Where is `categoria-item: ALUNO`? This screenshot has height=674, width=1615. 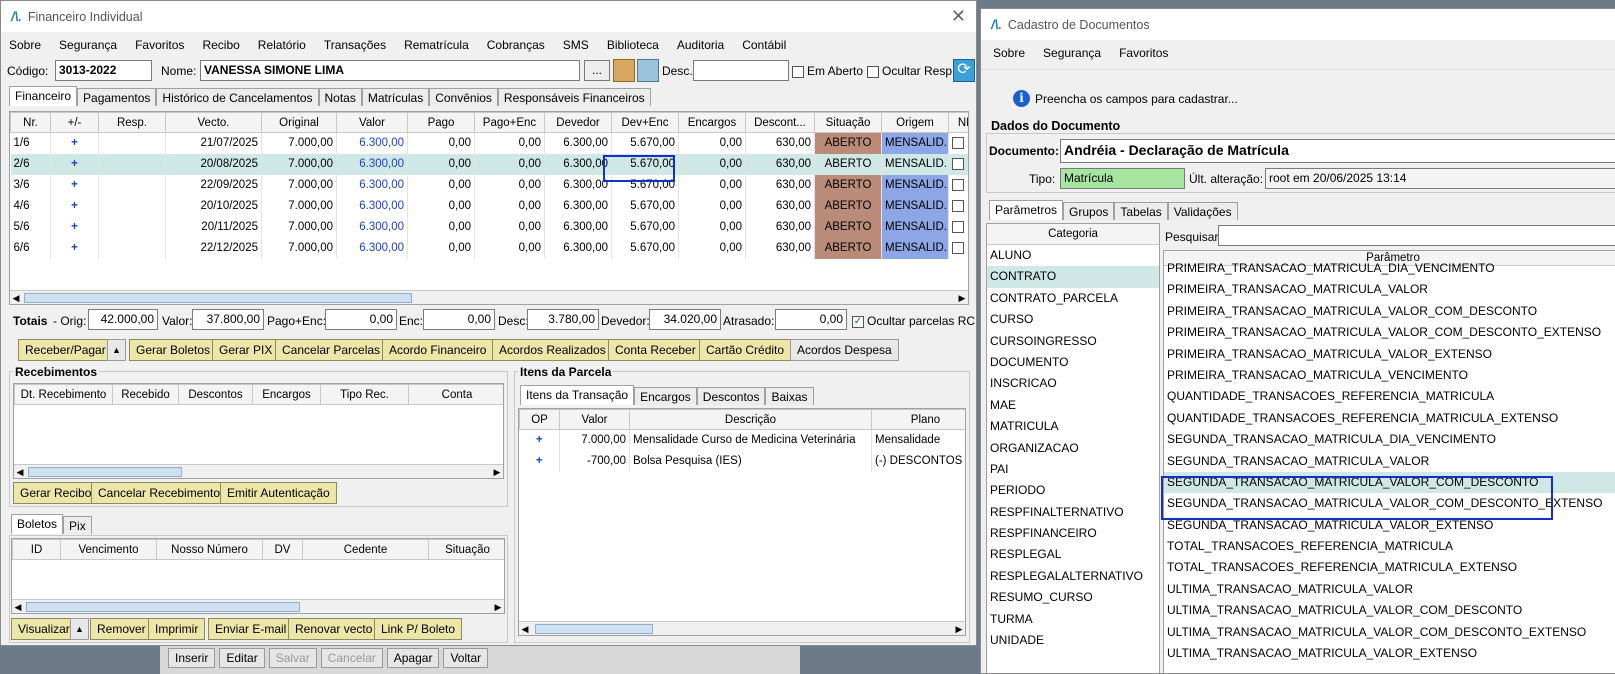
categoria-item: ALUNO is located at coordinates (1073, 255).